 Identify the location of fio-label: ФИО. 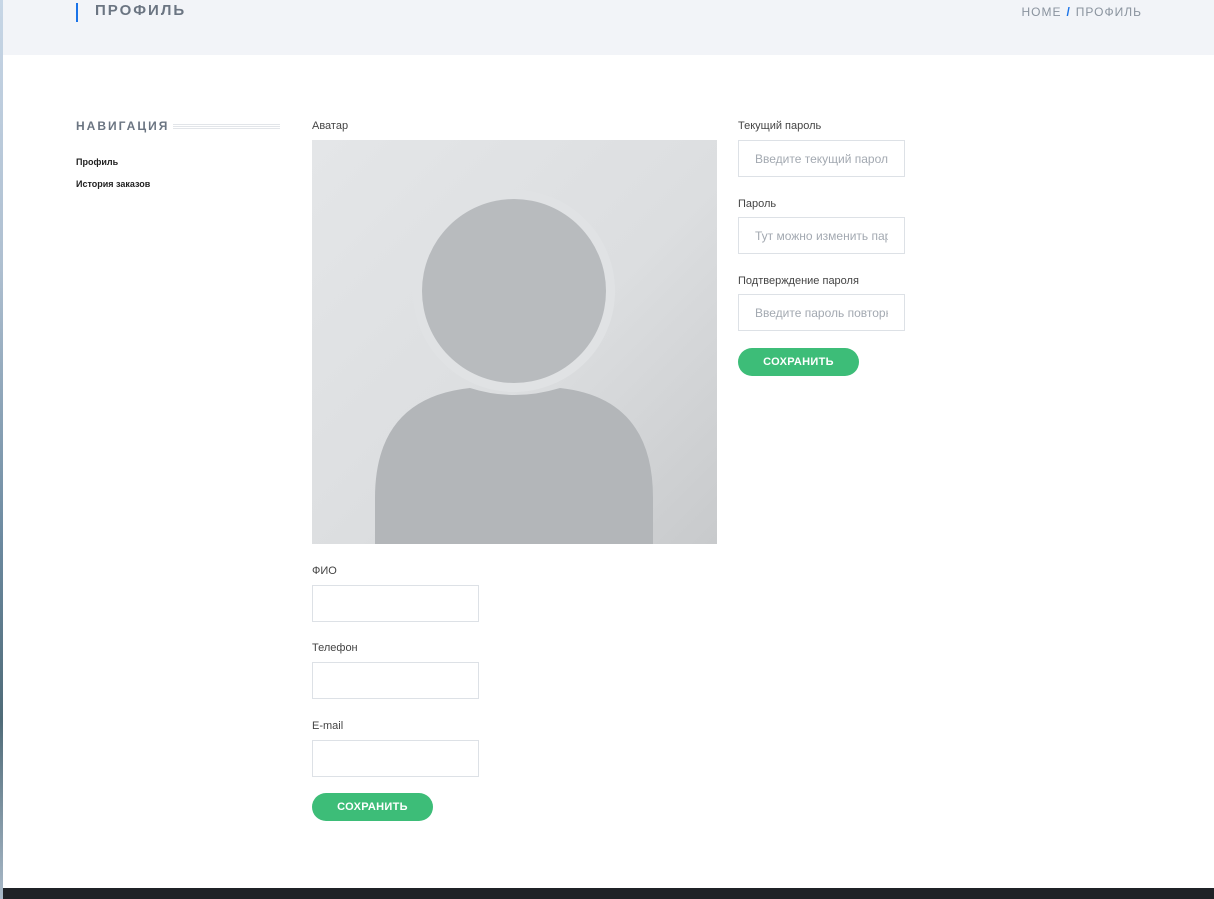
(324, 571).